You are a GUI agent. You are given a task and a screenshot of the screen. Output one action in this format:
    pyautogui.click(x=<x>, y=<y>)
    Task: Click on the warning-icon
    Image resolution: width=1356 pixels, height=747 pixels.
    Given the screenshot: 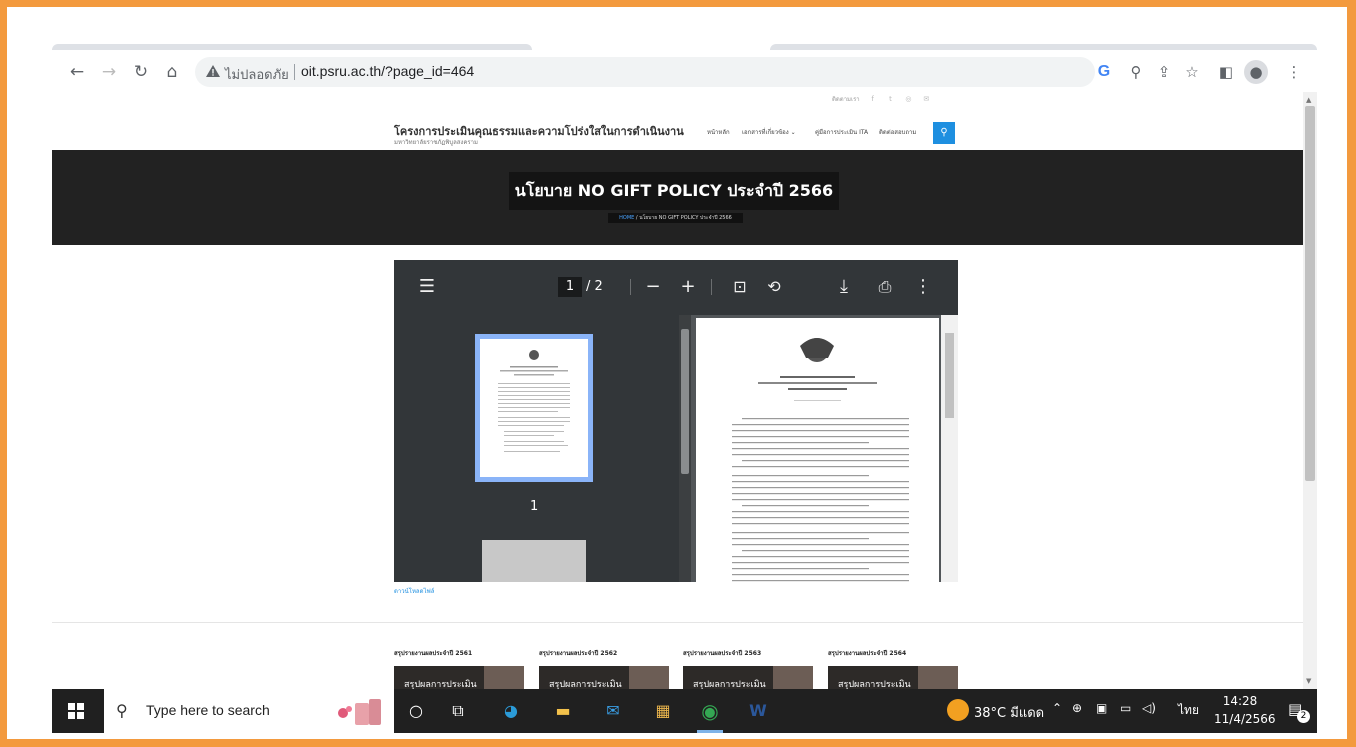 What is the action you would take?
    pyautogui.click(x=213, y=71)
    